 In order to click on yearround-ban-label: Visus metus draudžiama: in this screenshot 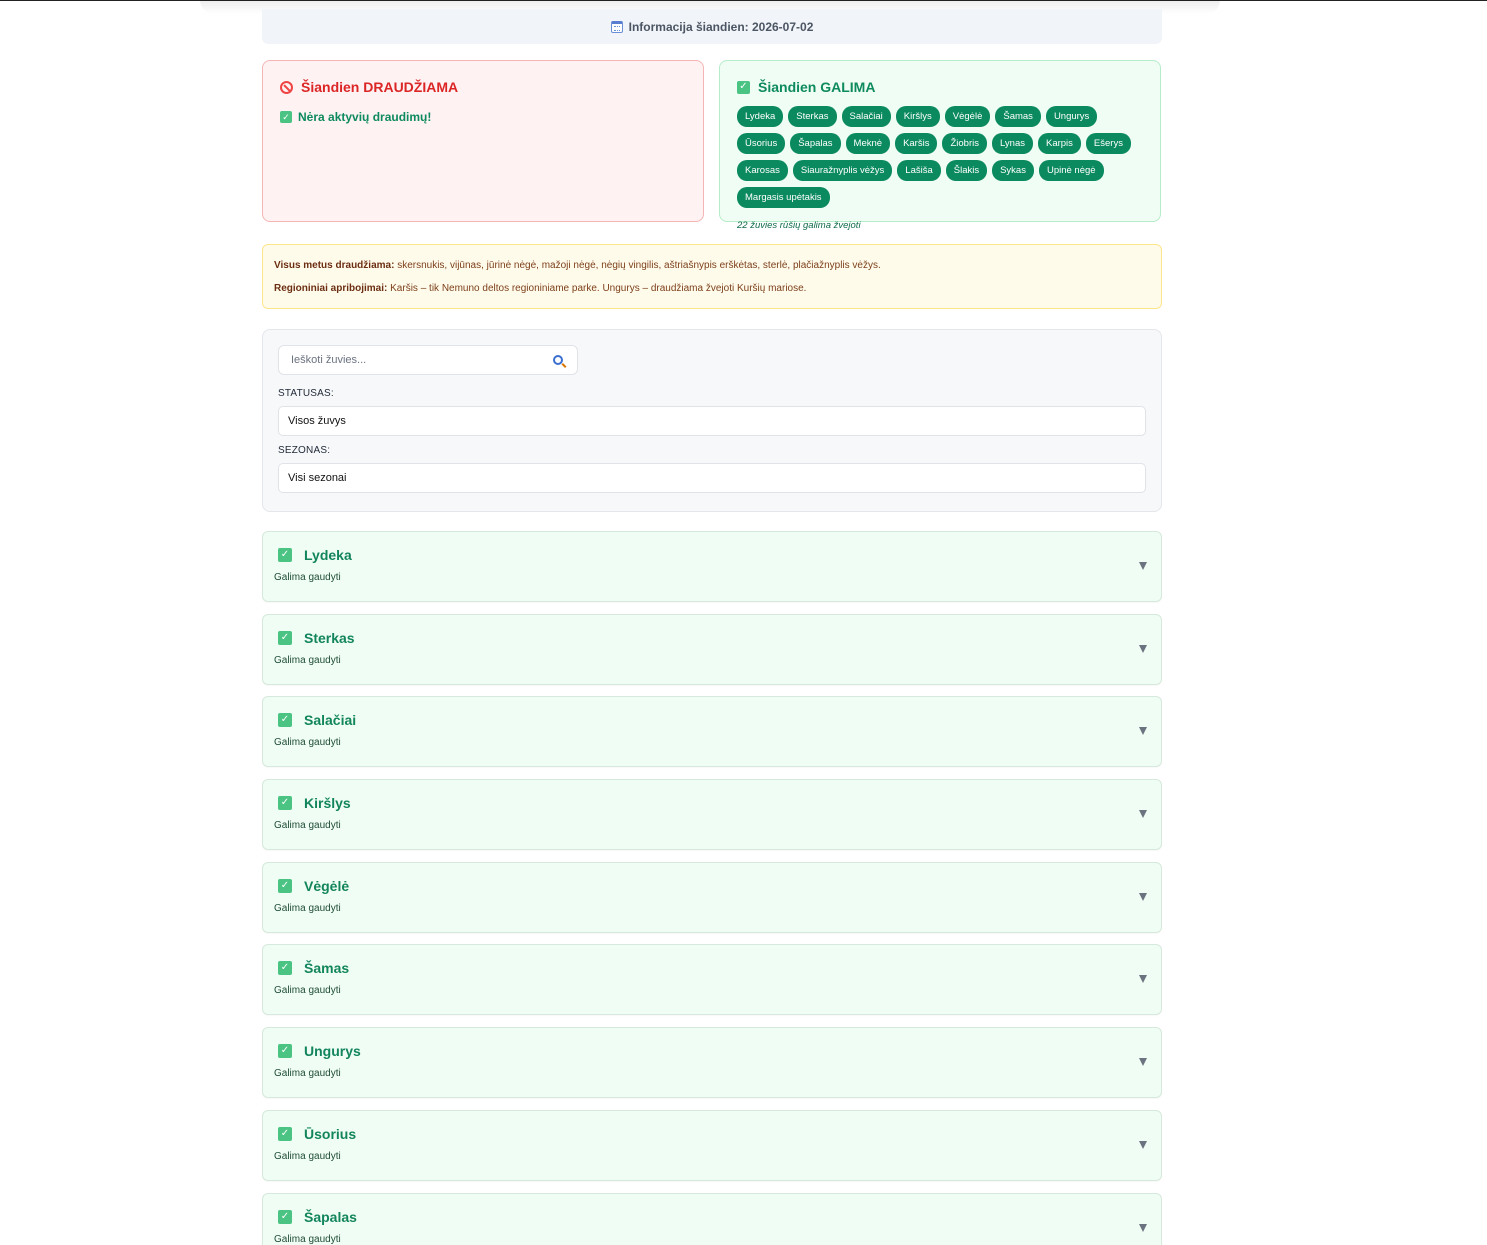, I will do `click(334, 265)`.